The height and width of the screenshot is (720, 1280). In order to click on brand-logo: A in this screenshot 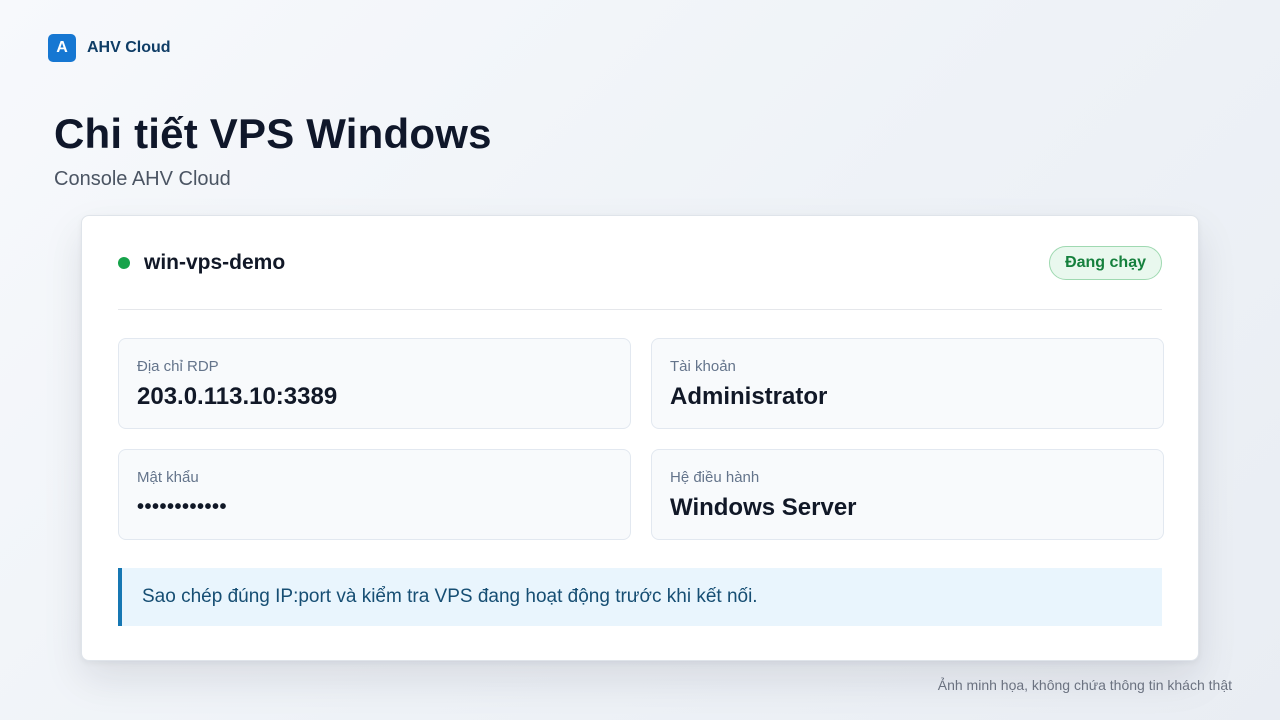, I will do `click(62, 48)`.